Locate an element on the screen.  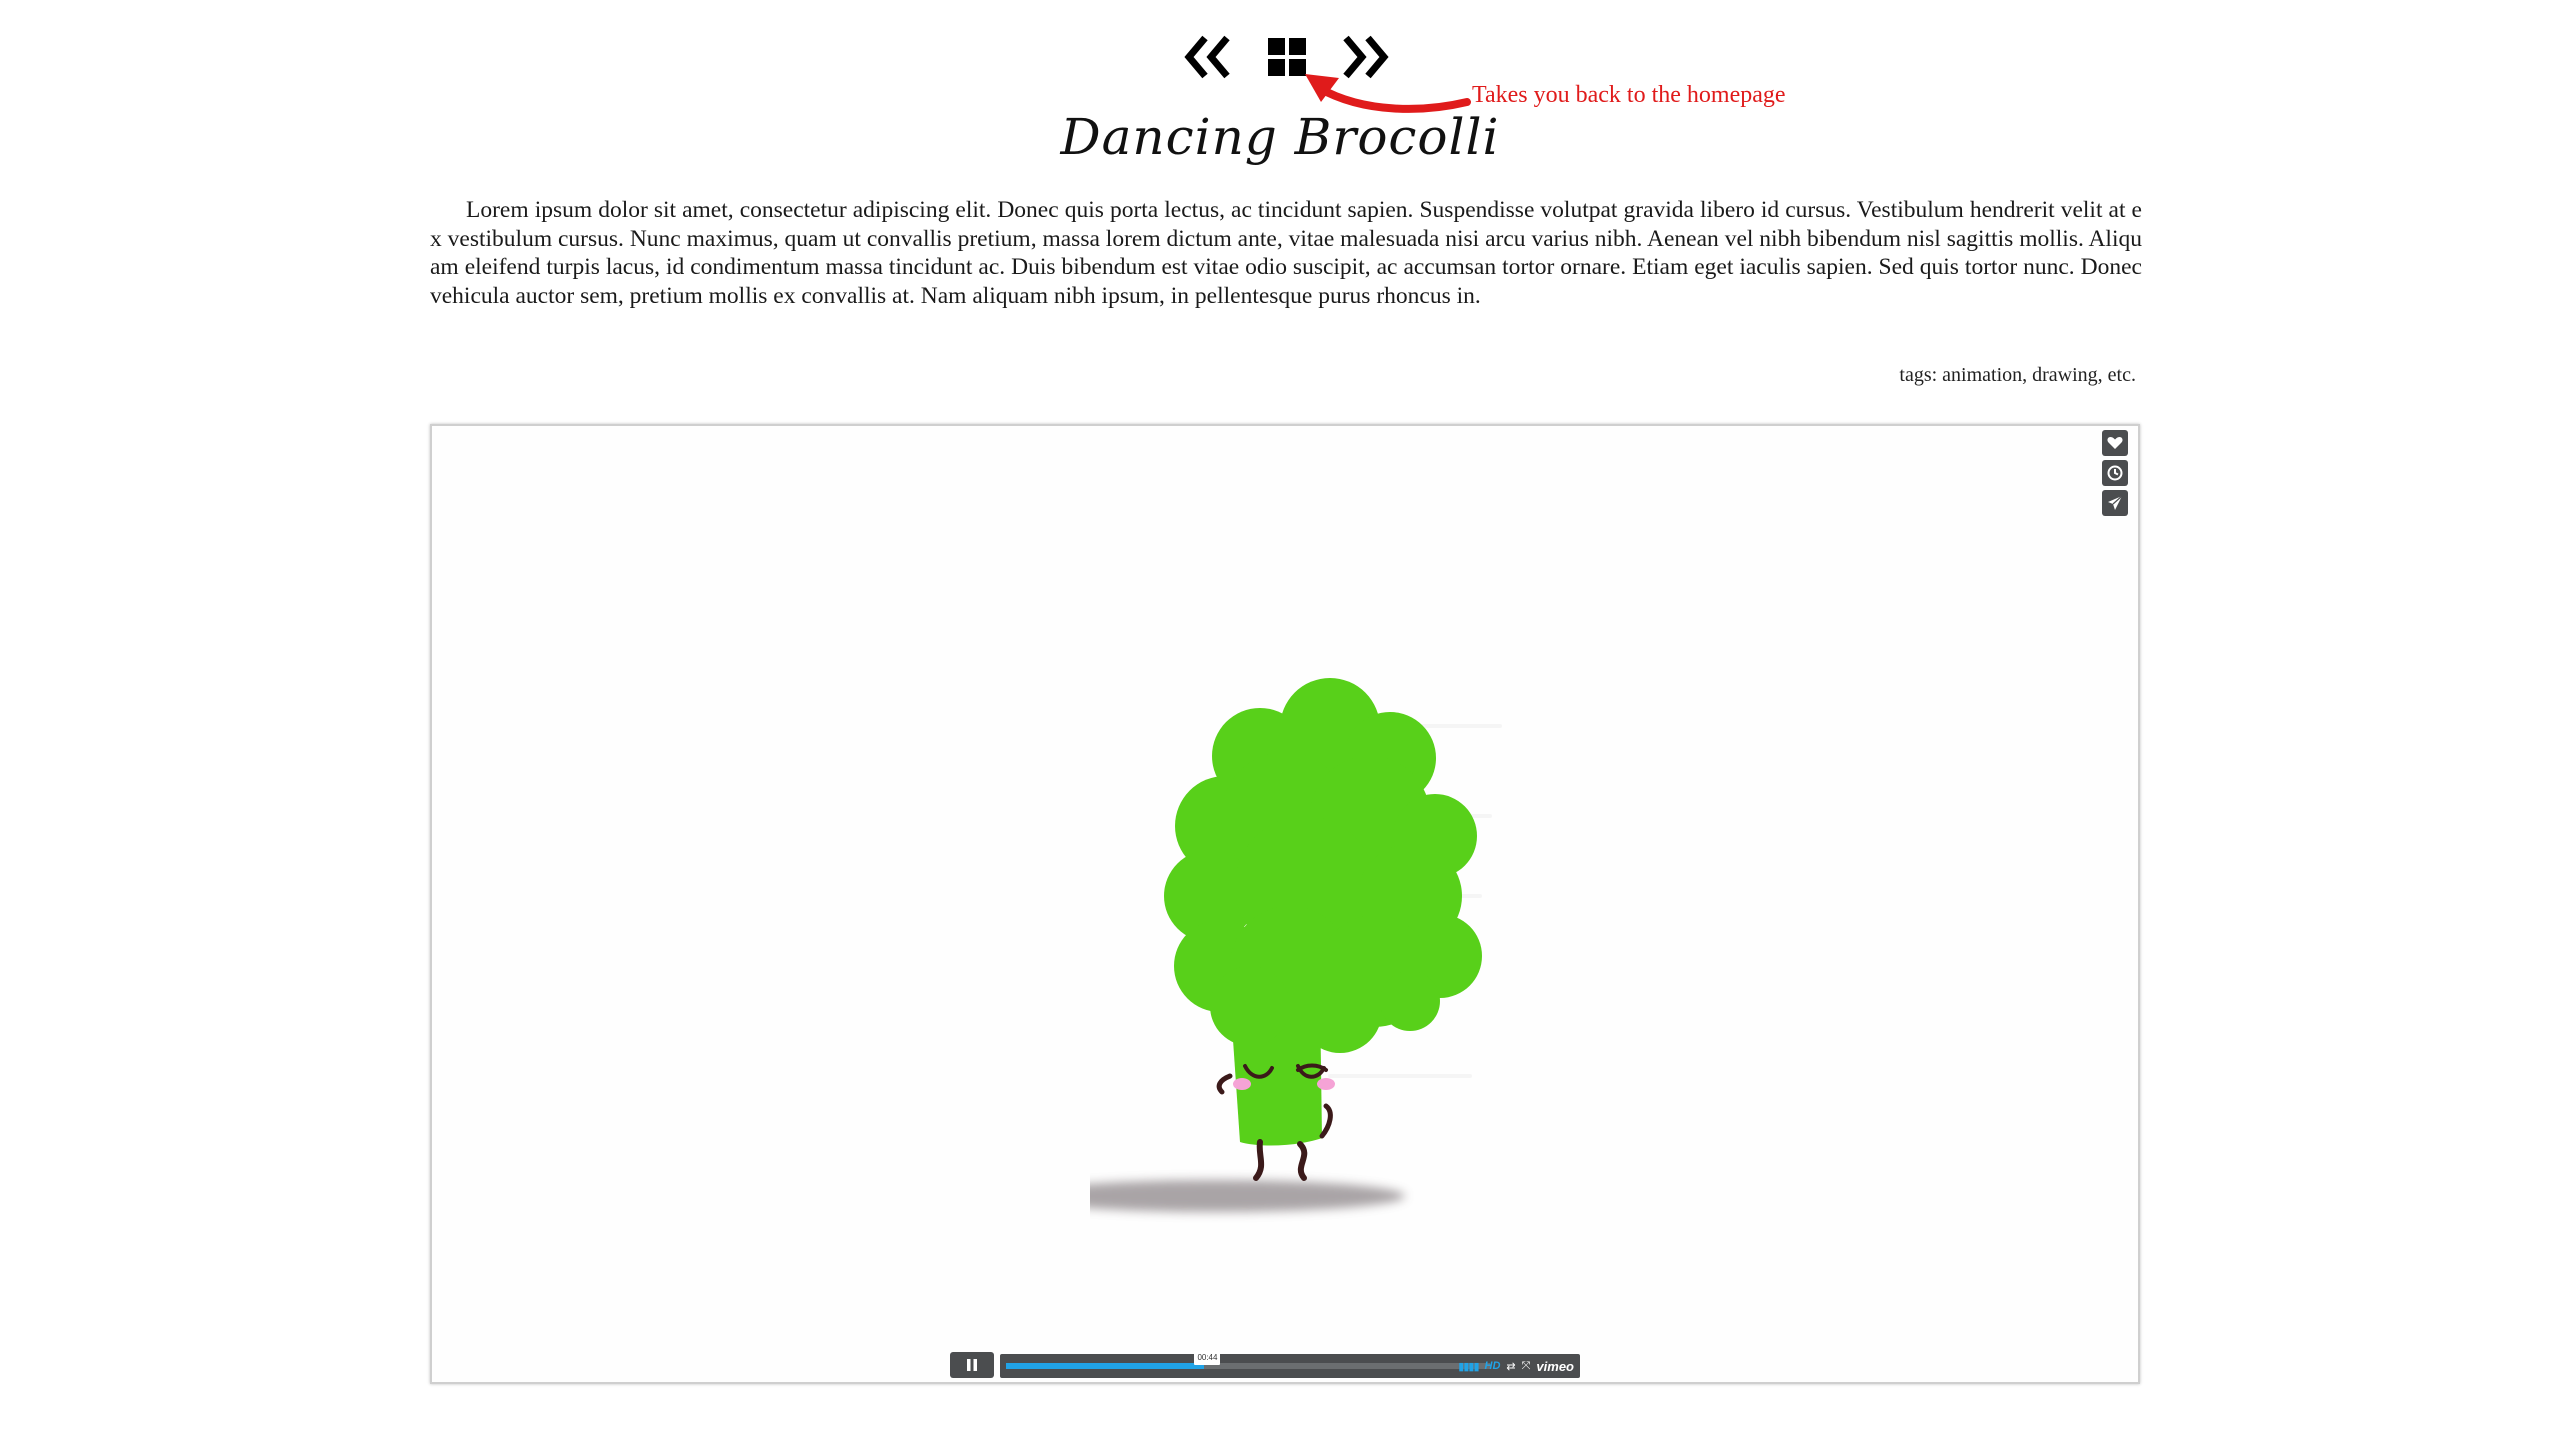
video-side-tools is located at coordinates (2117, 475).